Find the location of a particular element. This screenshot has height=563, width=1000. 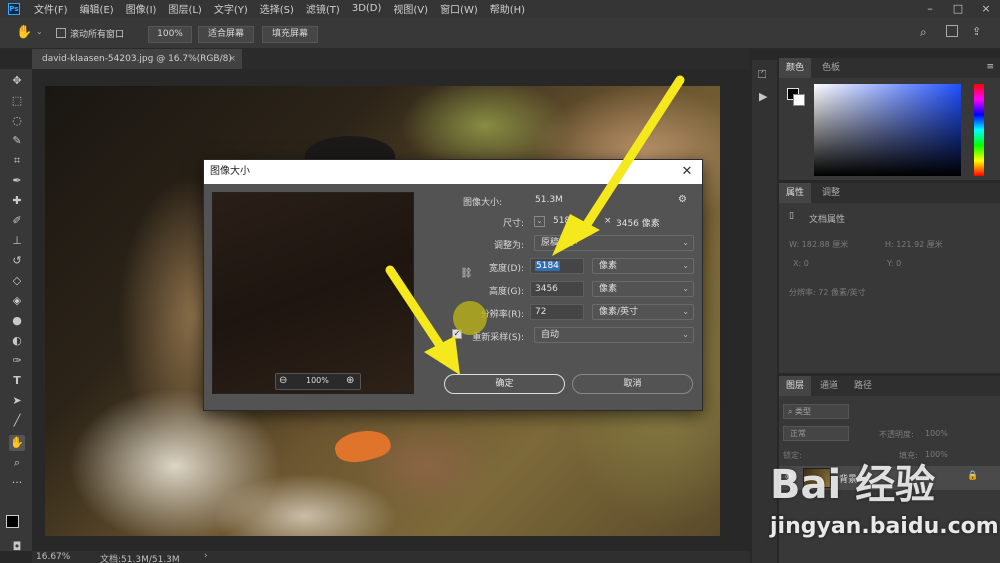

healing-brush-tool-icon: ✚ is located at coordinates (17, 201).